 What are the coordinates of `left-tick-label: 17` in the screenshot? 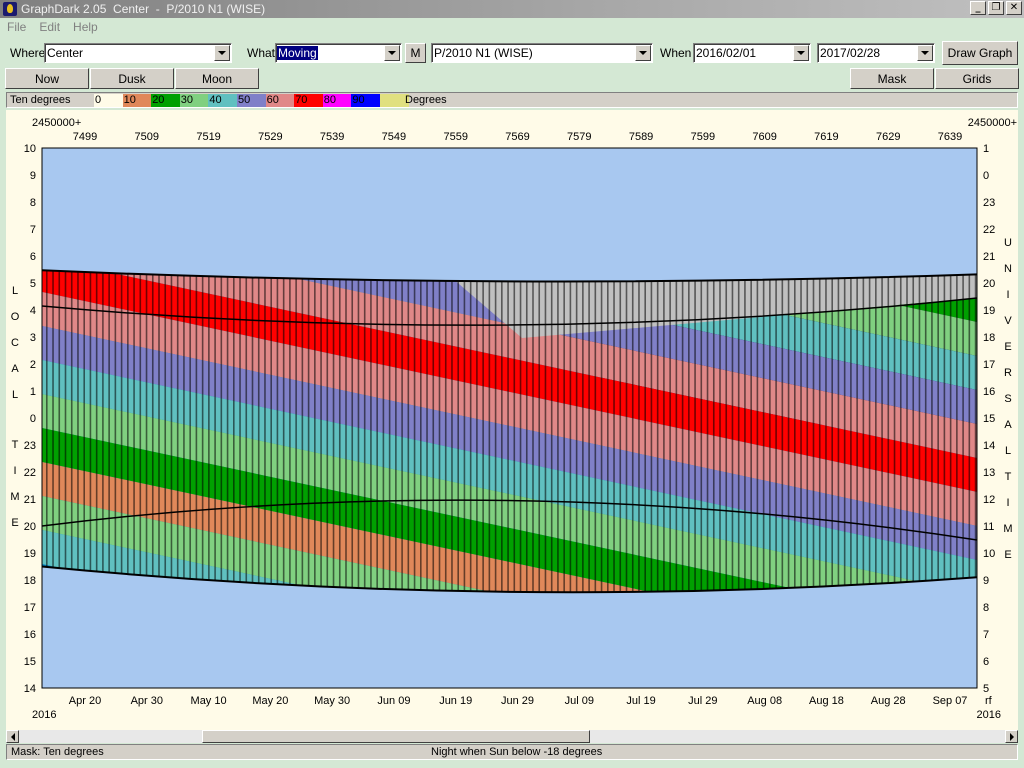 It's located at (30, 608).